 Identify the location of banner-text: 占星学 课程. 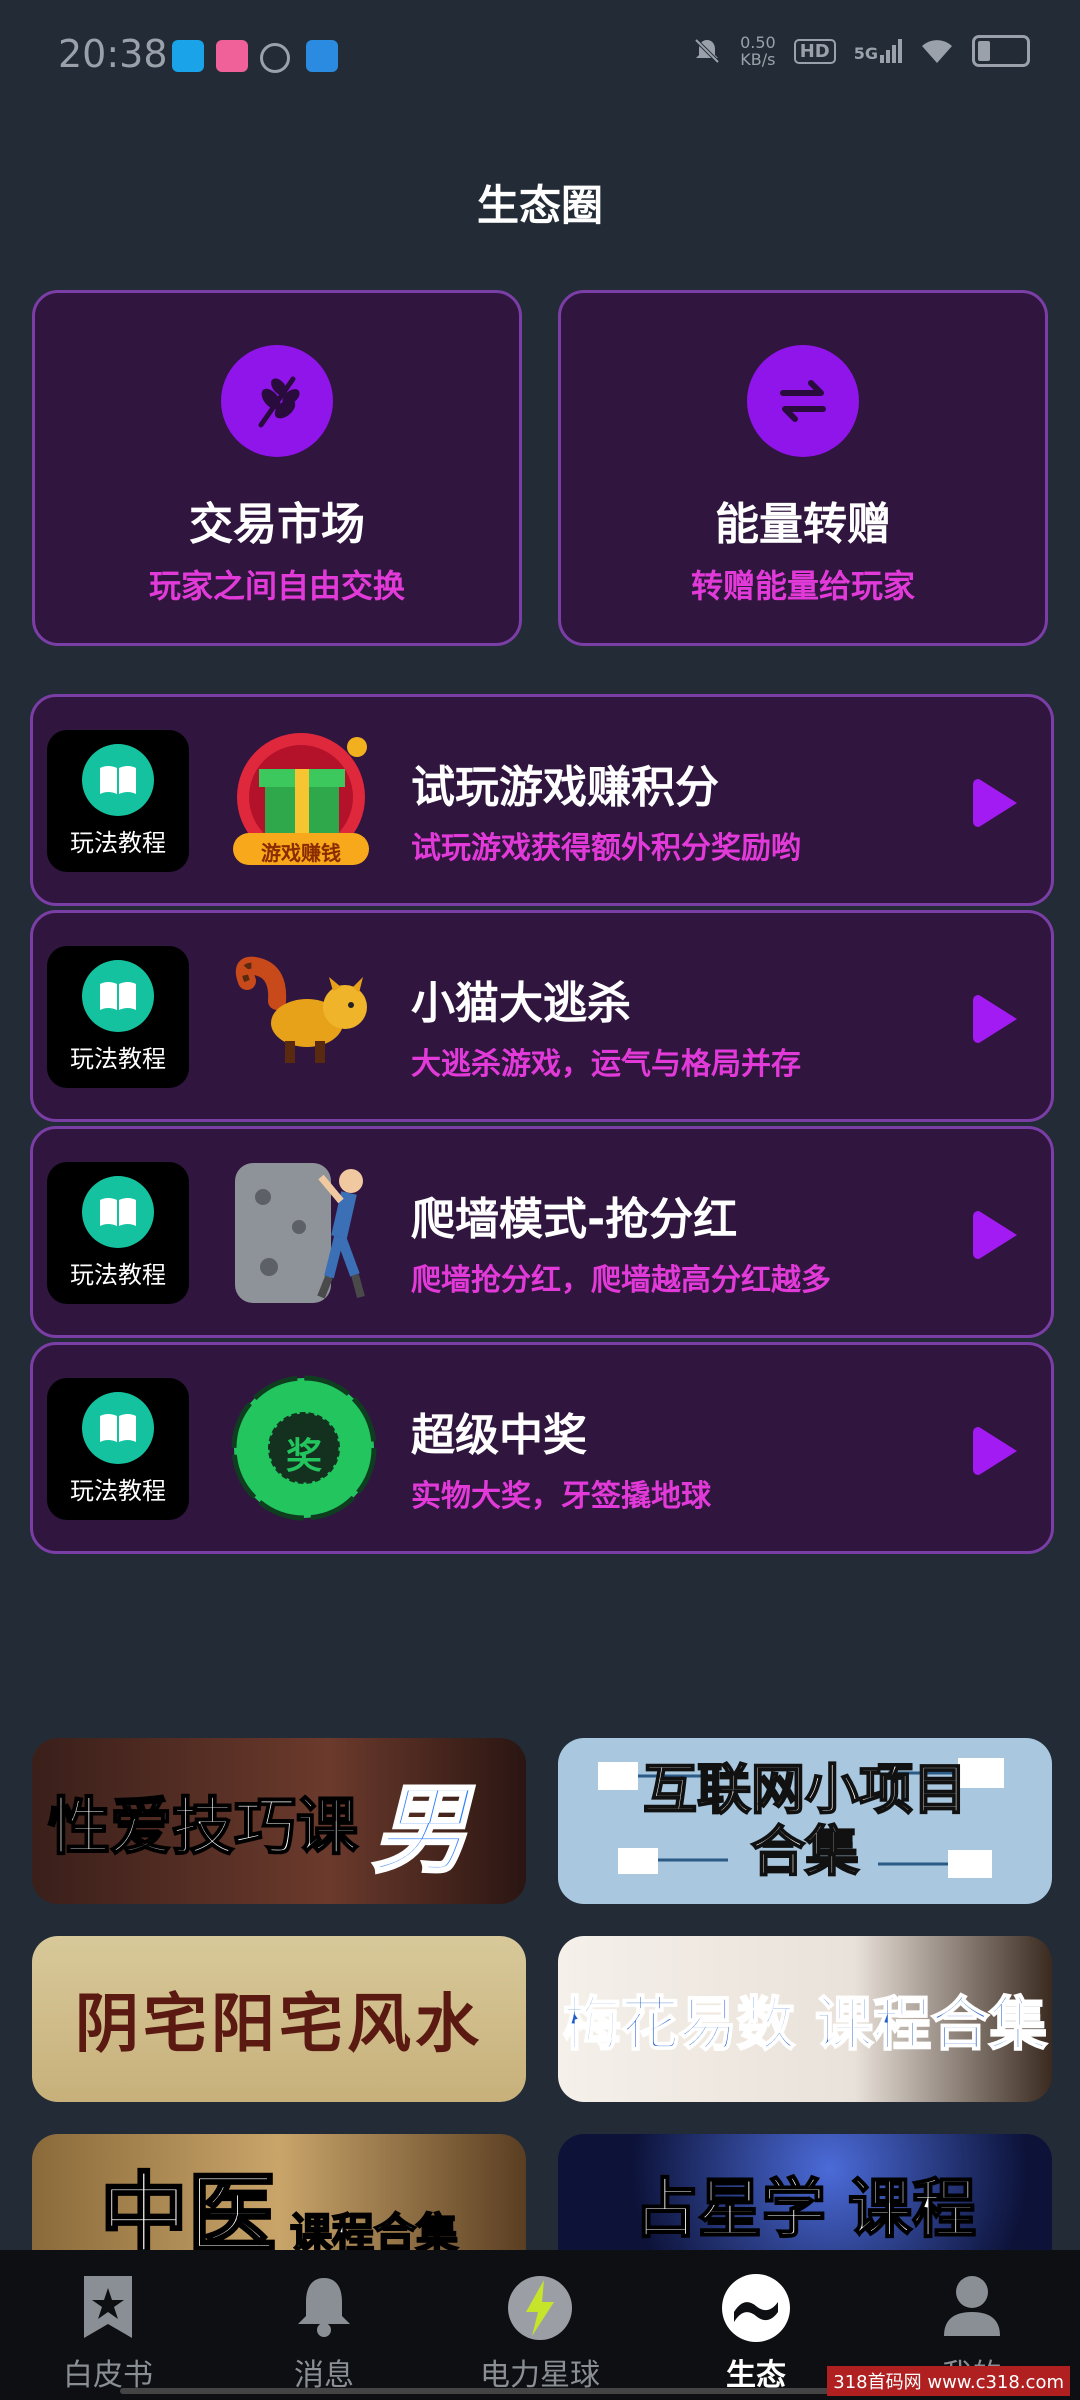
(805, 2210).